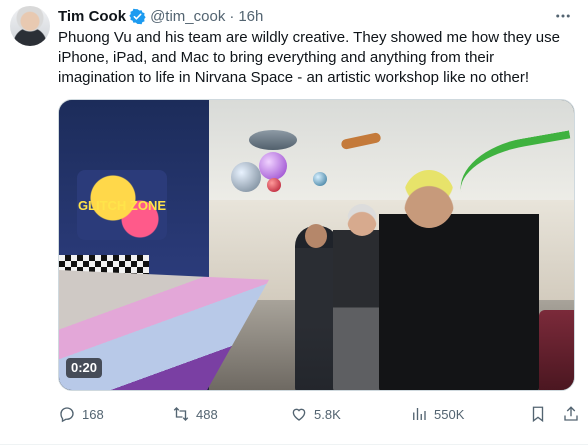  I want to click on video-duration-badge: 0:20, so click(84, 368).